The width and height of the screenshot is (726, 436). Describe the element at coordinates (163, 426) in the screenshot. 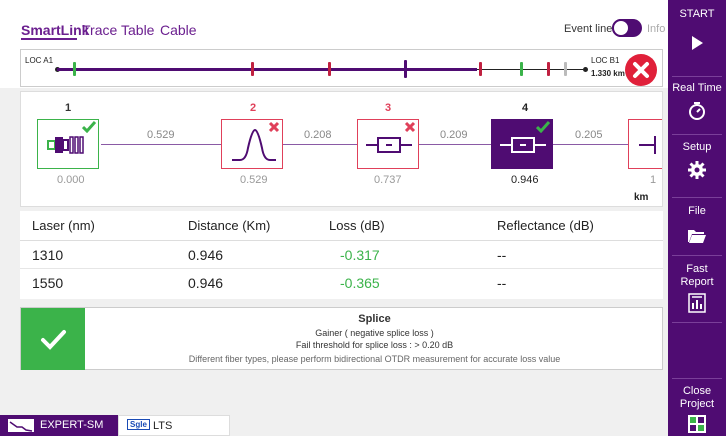

I see `tab-label: LTS` at that location.